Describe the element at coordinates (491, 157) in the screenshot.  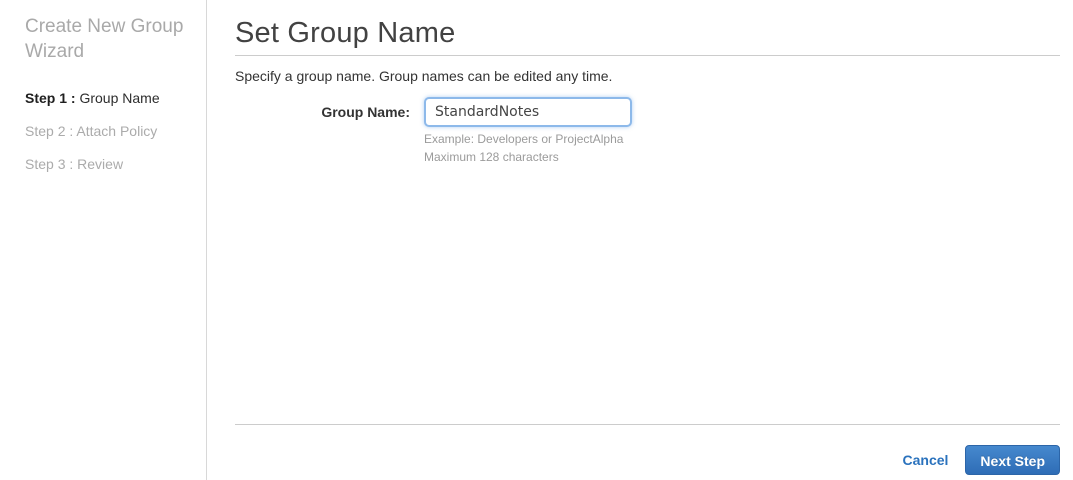
I see `group-name-hint-max: Maximum 128 characters` at that location.